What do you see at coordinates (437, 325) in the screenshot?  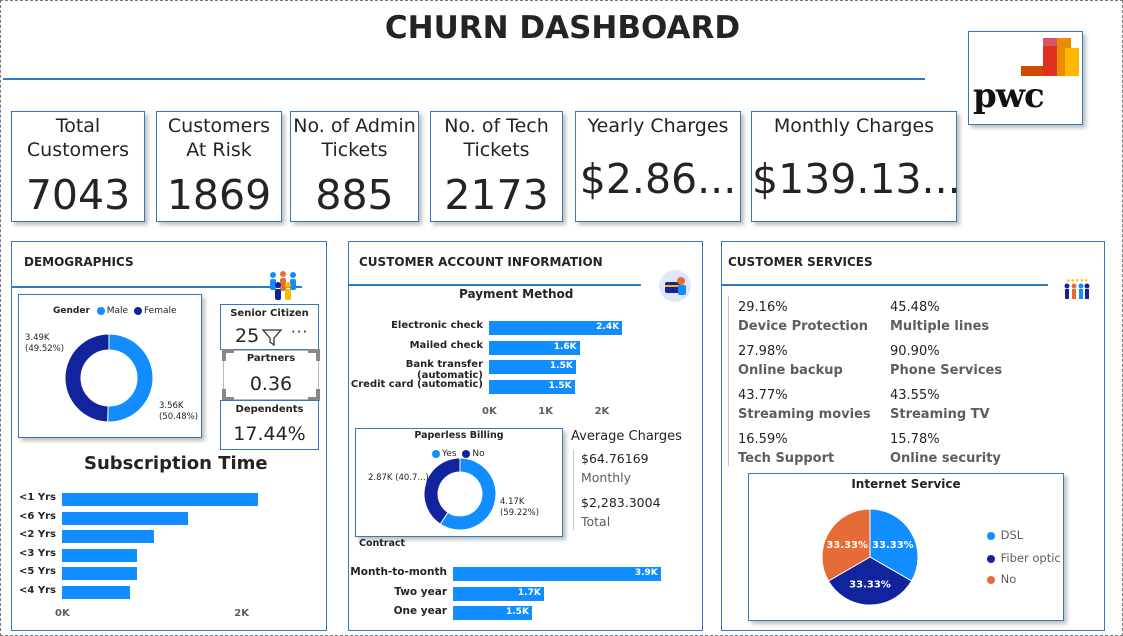 I see `category-label: Electronic check` at bounding box center [437, 325].